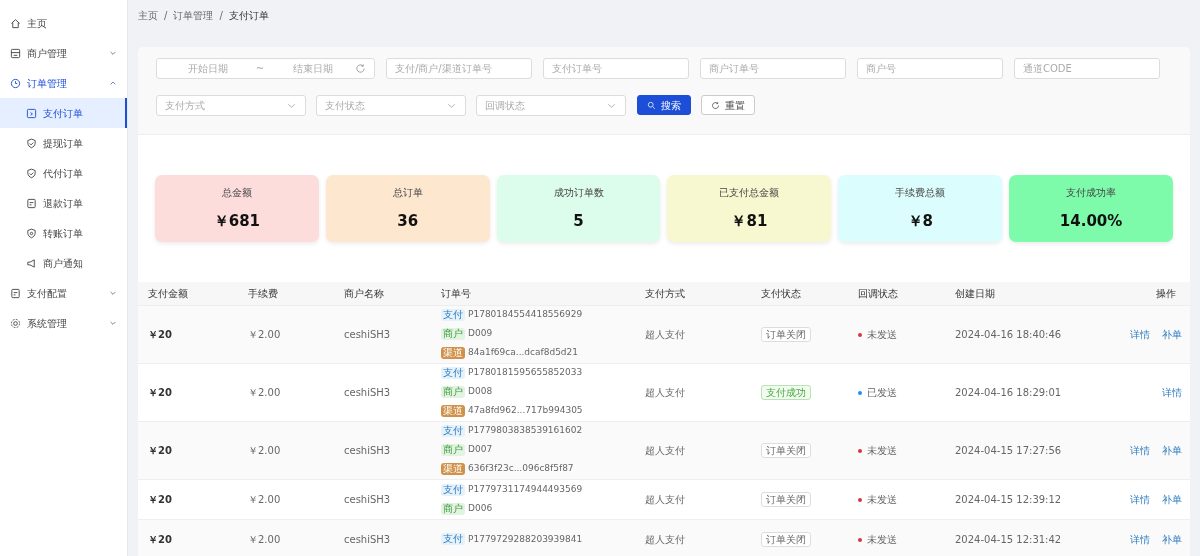 The image size is (1200, 556). Describe the element at coordinates (407, 192) in the screenshot. I see `stat-label: 总订单` at that location.